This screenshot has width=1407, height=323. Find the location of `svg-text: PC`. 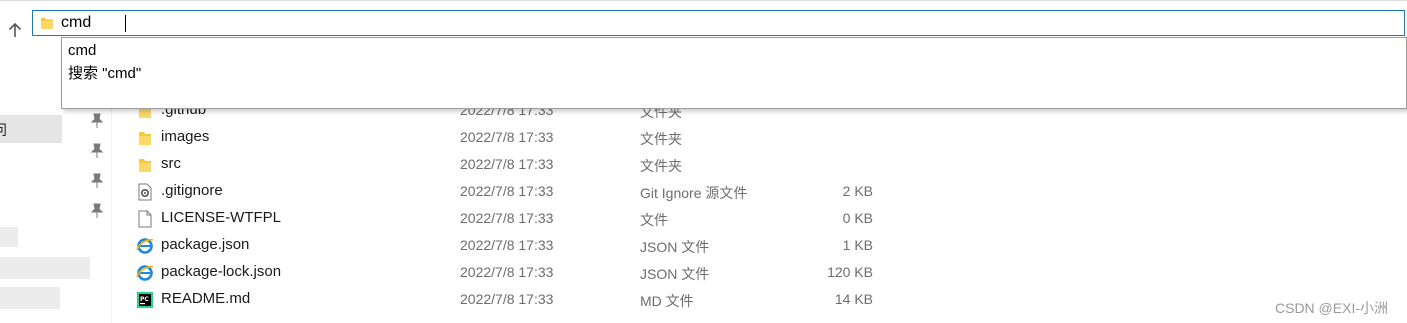

svg-text: PC is located at coordinates (144, 299).